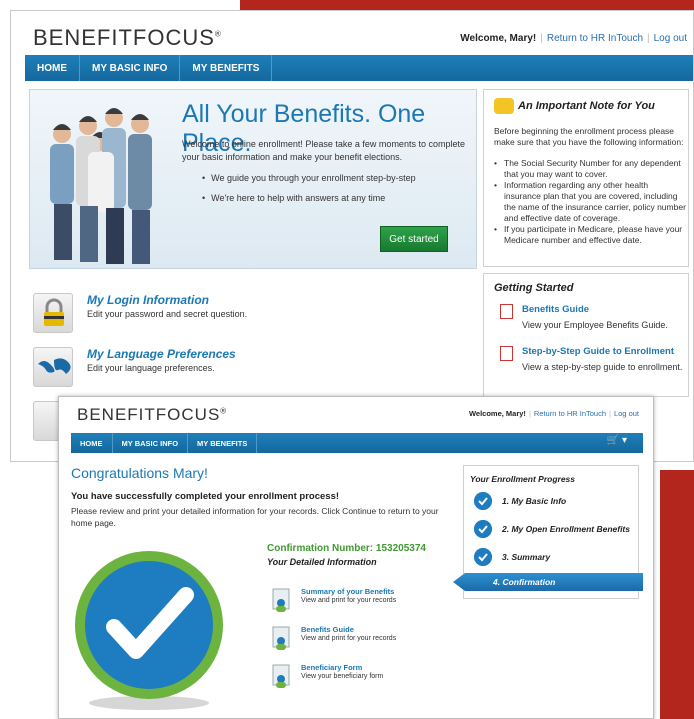 Image resolution: width=694 pixels, height=719 pixels. What do you see at coordinates (167, 314) in the screenshot?
I see `login-info-desc: Edit your password and secret question.` at bounding box center [167, 314].